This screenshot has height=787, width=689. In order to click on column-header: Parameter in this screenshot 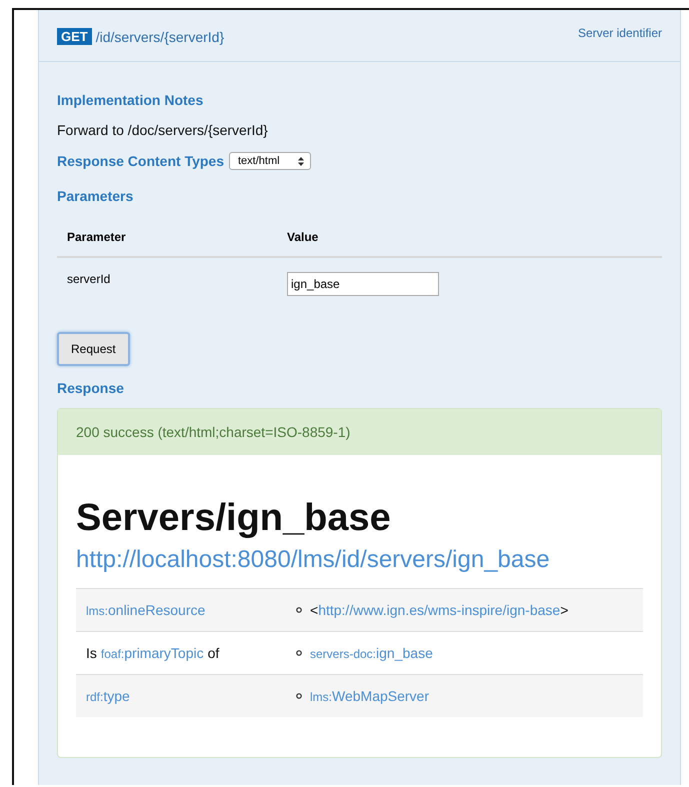, I will do `click(167, 237)`.